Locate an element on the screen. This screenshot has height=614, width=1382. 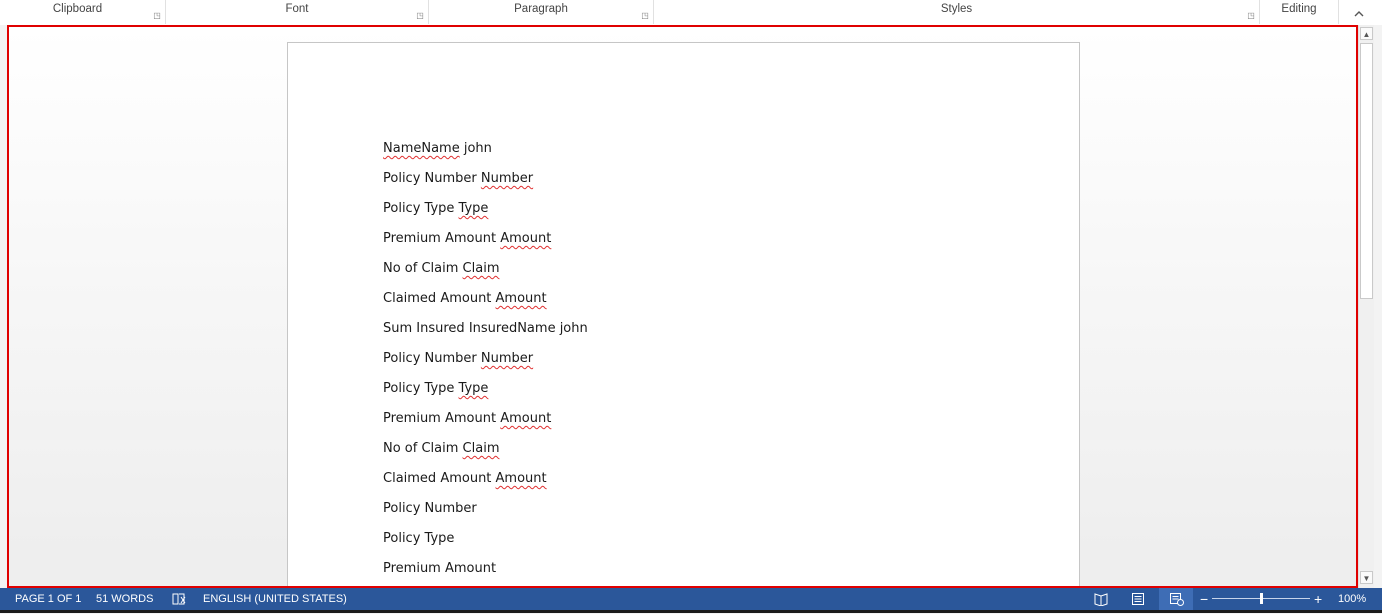
ribbon-group-label: Paragraph is located at coordinates (541, 9).